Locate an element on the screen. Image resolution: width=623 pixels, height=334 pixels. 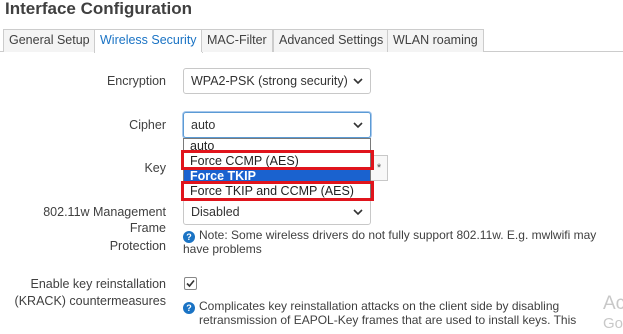
krack-label-line1: Enable key reinstallation is located at coordinates (98, 284).